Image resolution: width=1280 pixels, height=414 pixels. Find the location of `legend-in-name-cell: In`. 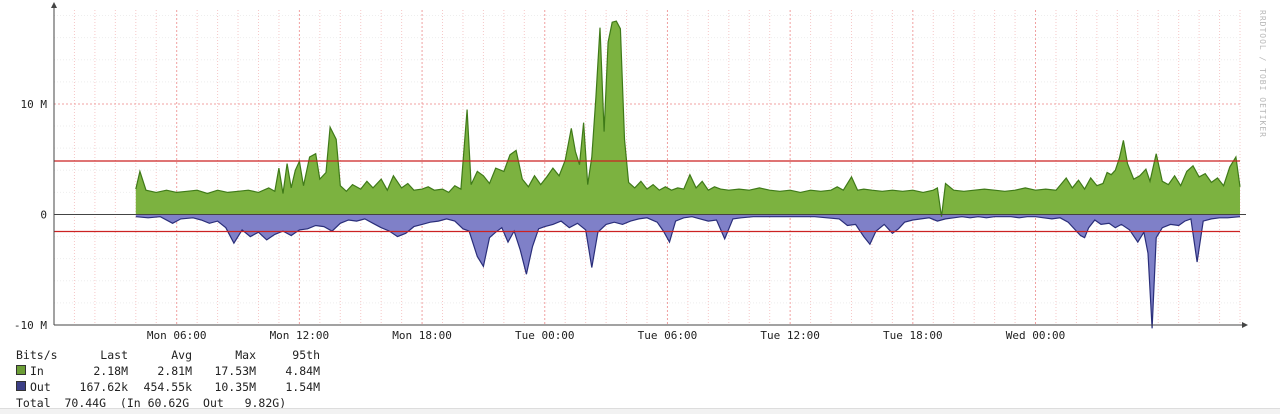

legend-in-name-cell: In is located at coordinates (40, 371).